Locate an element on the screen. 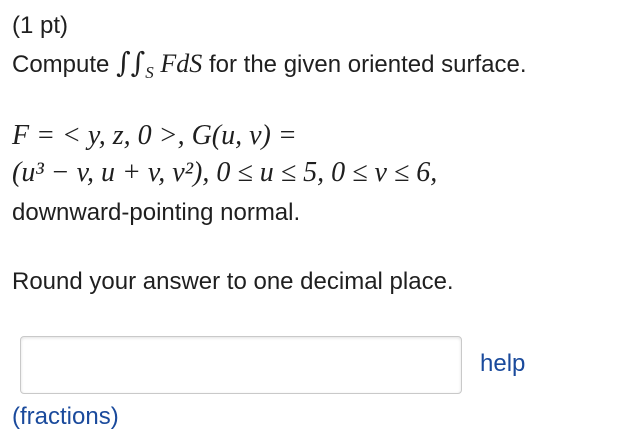 This screenshot has width=640, height=446. compute-prefix: Compute is located at coordinates (61, 64).